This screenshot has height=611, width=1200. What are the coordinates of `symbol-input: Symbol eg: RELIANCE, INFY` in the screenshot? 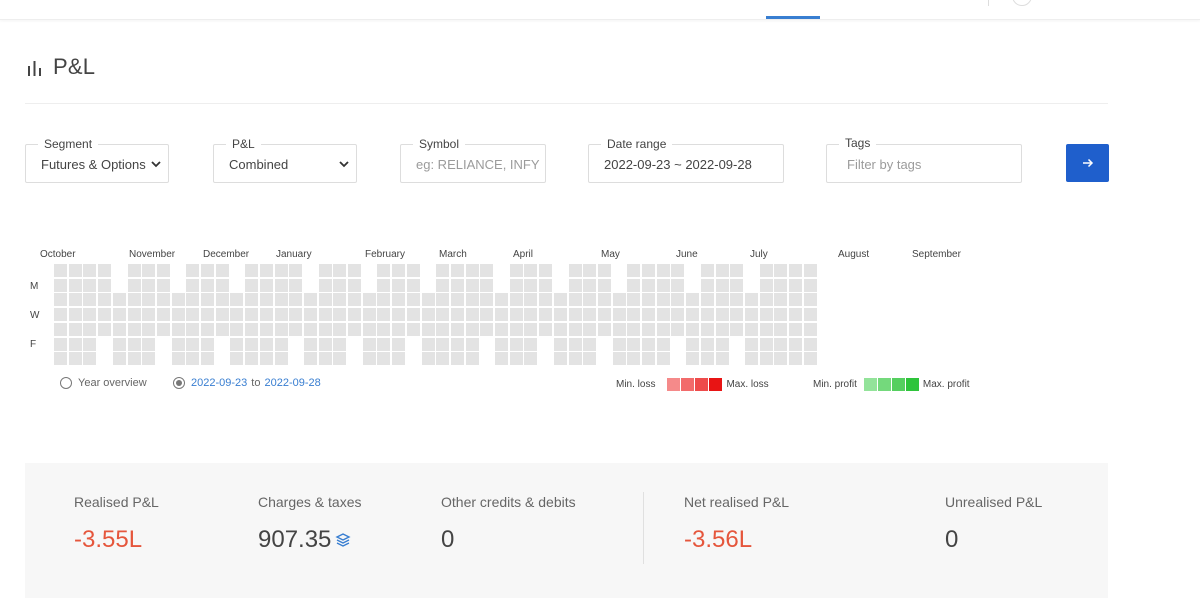 It's located at (473, 160).